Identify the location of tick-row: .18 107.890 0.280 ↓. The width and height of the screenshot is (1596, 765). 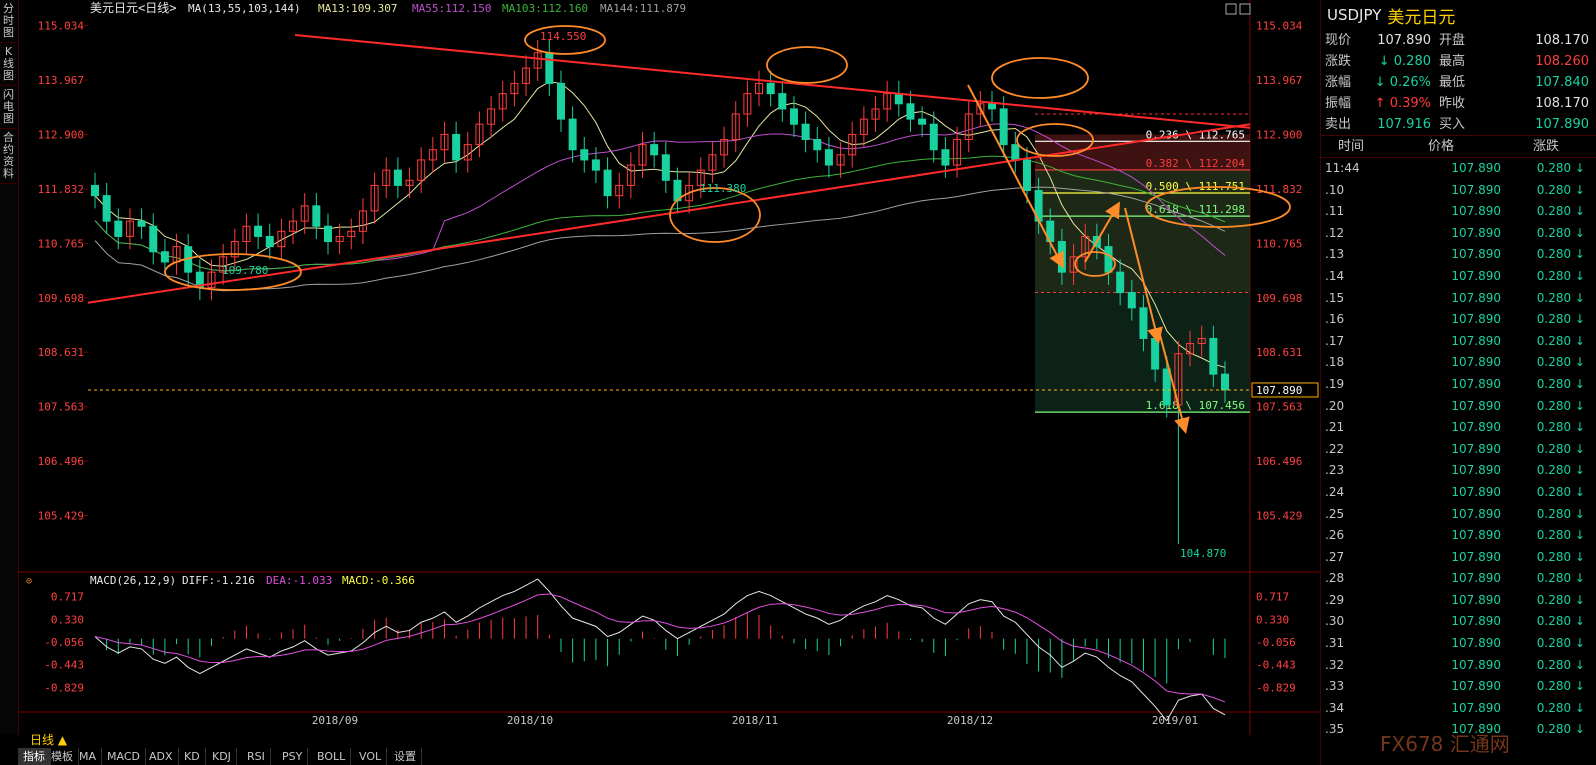
(1458, 363).